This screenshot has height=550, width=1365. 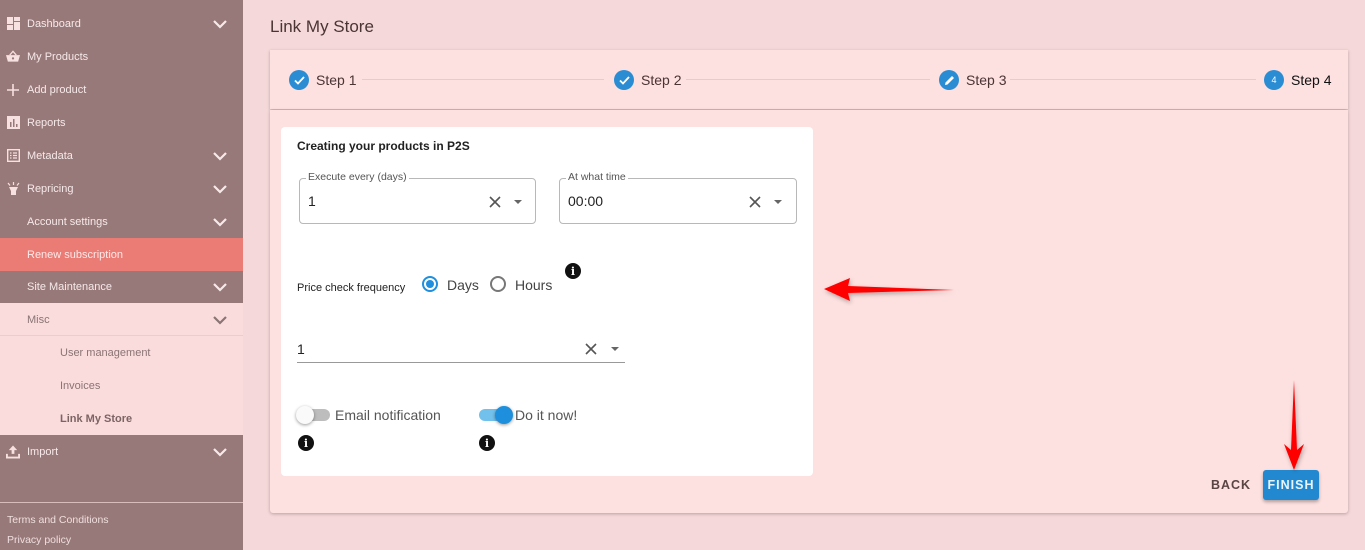 What do you see at coordinates (13, 451) in the screenshot?
I see `upload-icon` at bounding box center [13, 451].